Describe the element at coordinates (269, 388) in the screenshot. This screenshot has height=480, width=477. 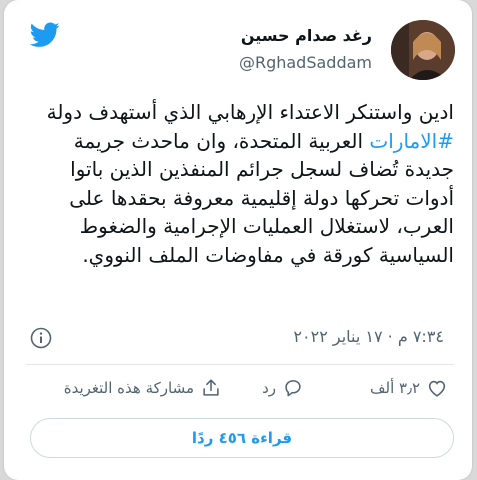
I see `reply-label: رد` at that location.